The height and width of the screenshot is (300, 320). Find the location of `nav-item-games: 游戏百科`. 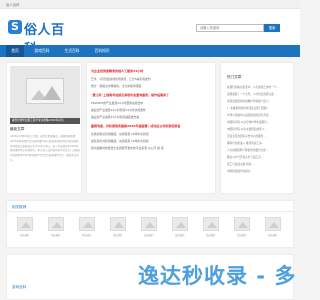

nav-item-games: 游戏百科 is located at coordinates (42, 51).